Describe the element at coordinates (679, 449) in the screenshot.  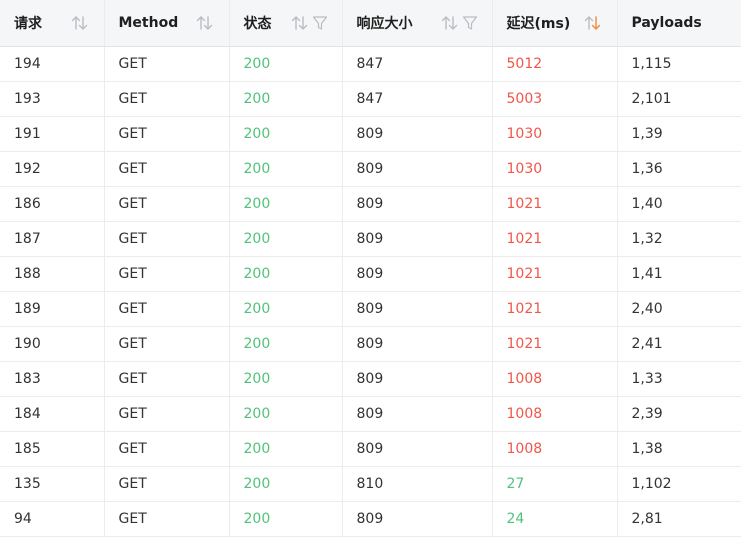
I see `payloads-cell: 1,38` at that location.